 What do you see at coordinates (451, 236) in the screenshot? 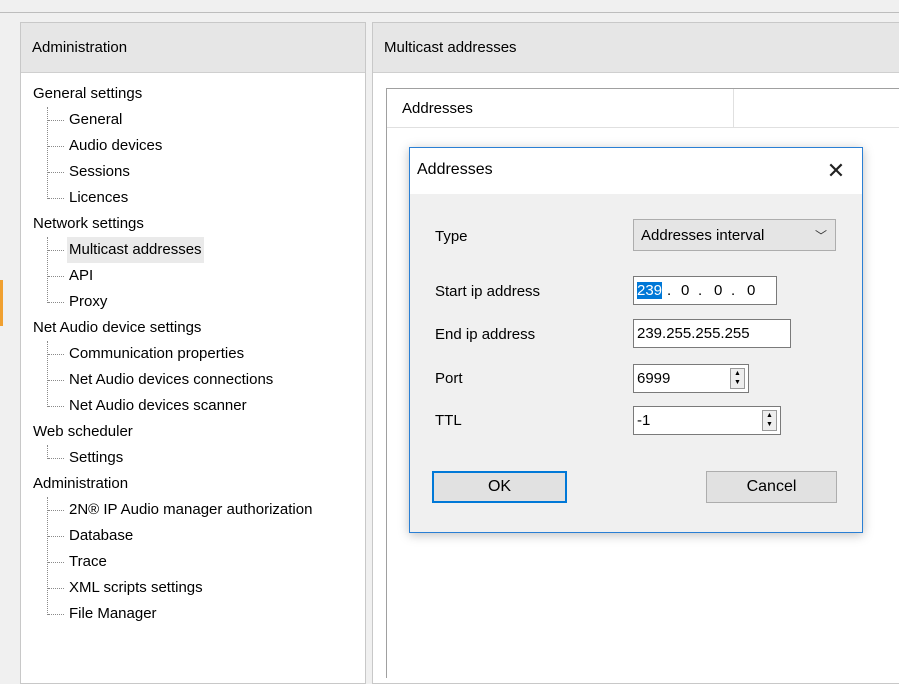
I see `type-label: Type` at bounding box center [451, 236].